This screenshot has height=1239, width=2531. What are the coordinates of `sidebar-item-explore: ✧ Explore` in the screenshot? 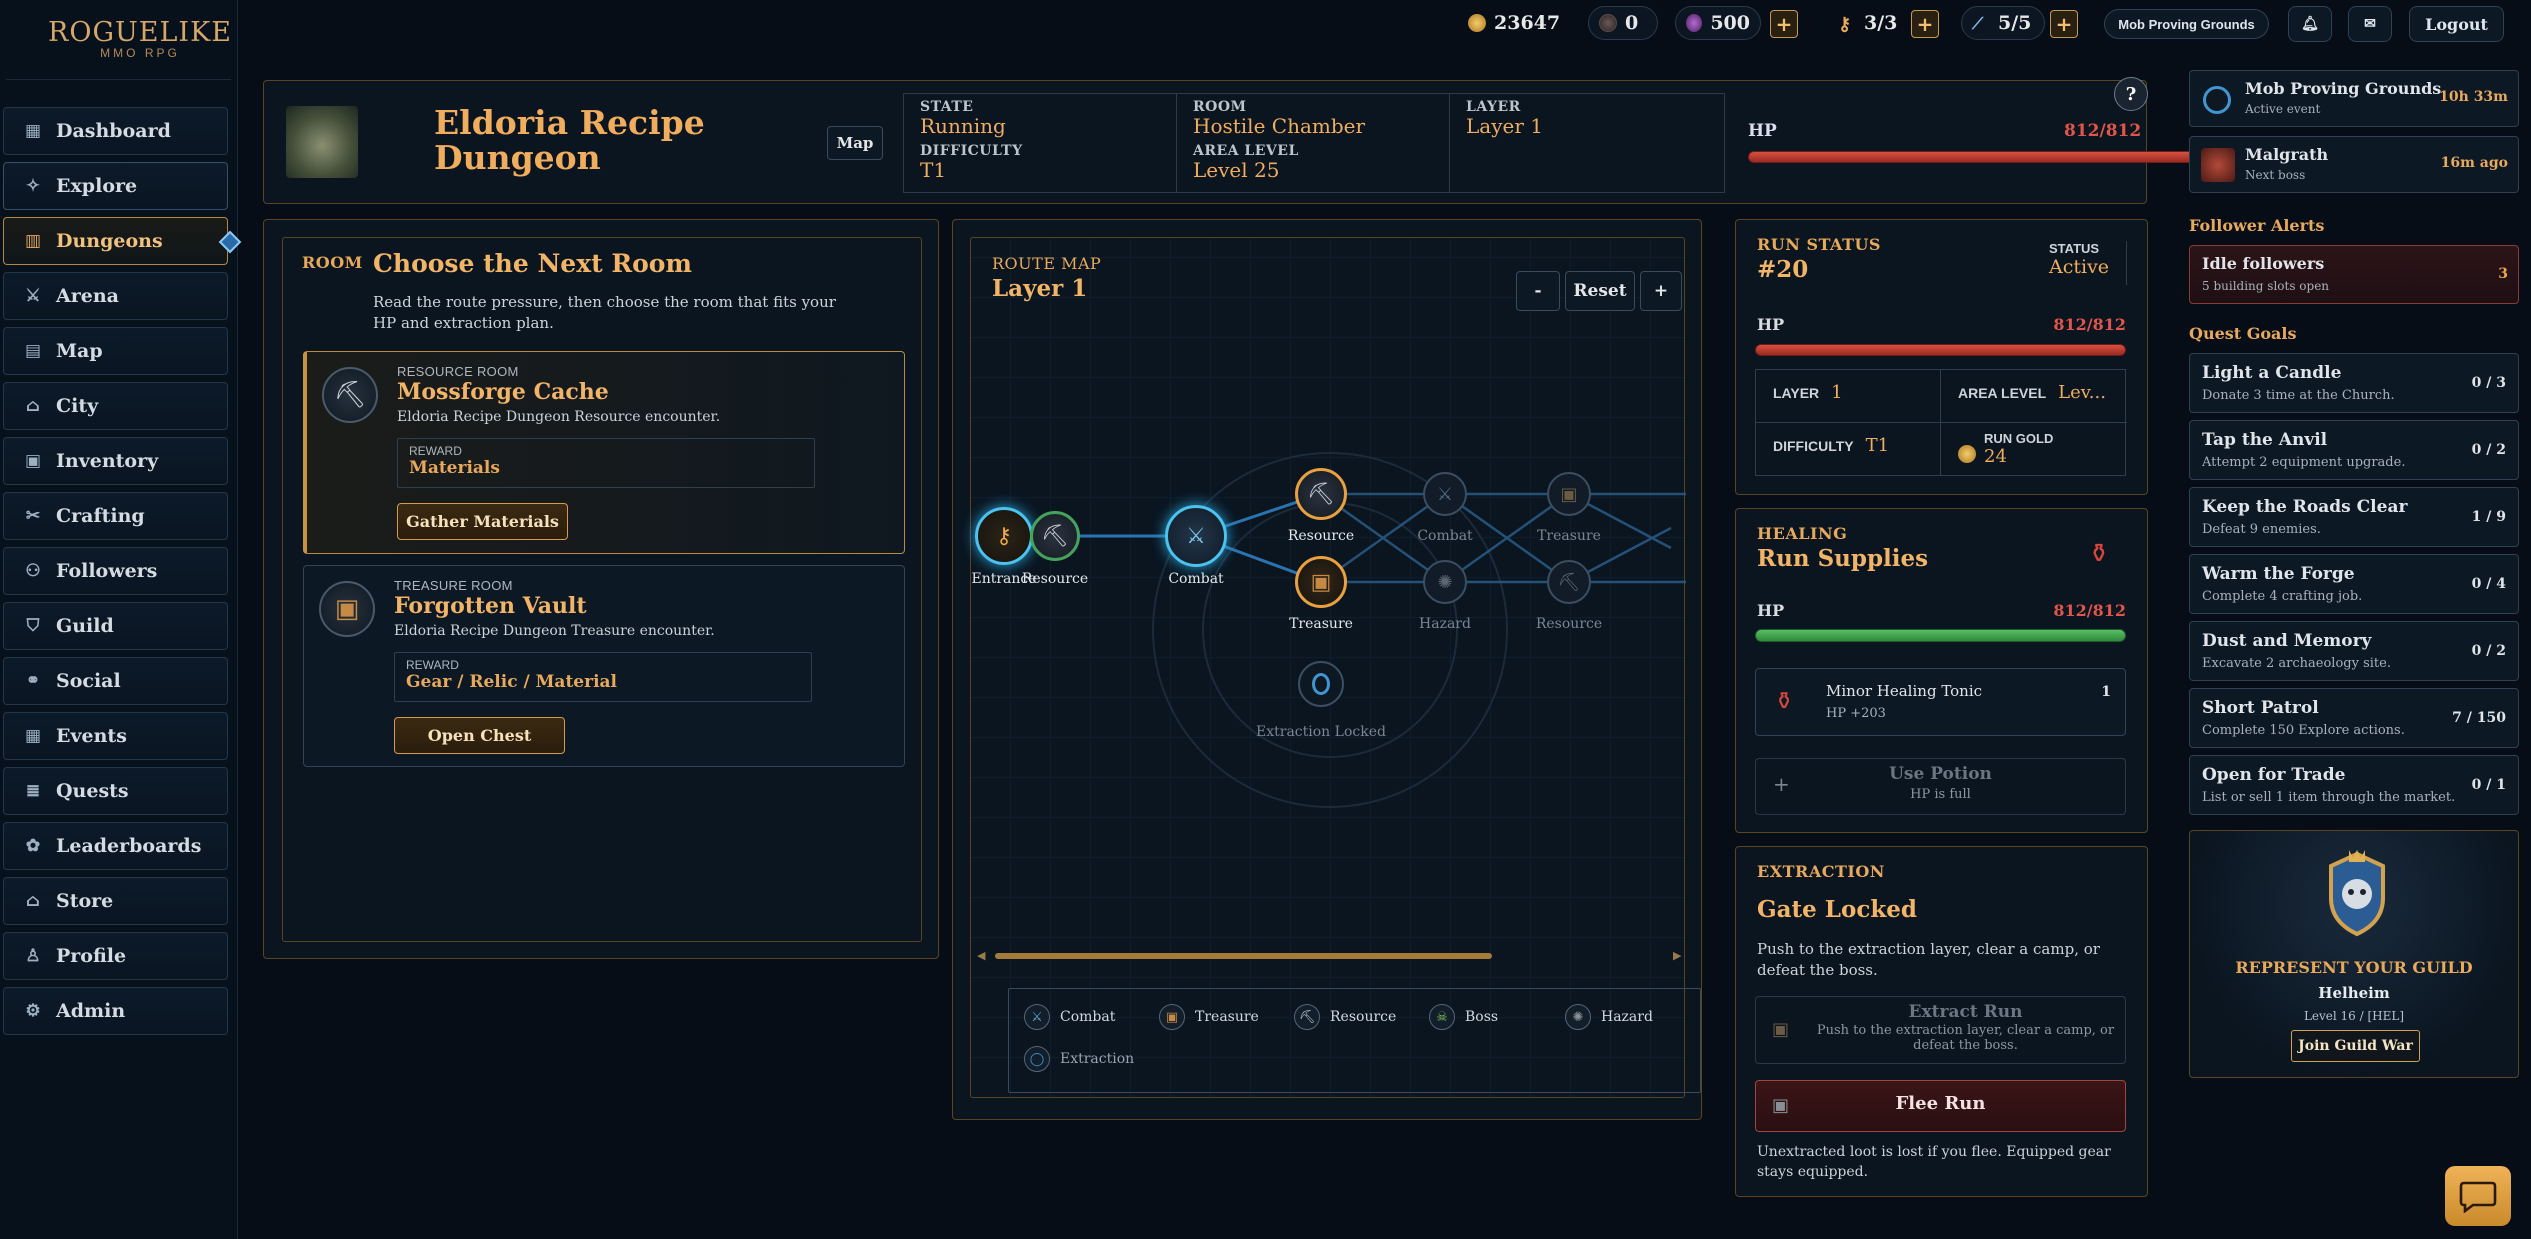 It's located at (115, 186).